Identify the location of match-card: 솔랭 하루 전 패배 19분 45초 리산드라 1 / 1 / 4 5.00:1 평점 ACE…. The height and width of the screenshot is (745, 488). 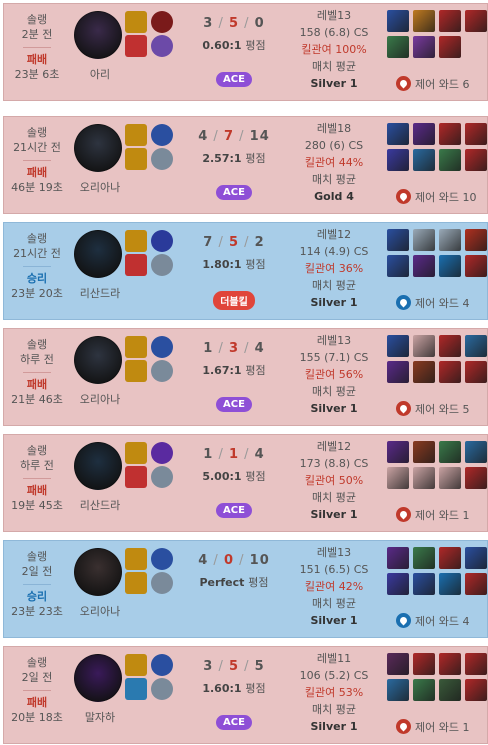
(245, 483).